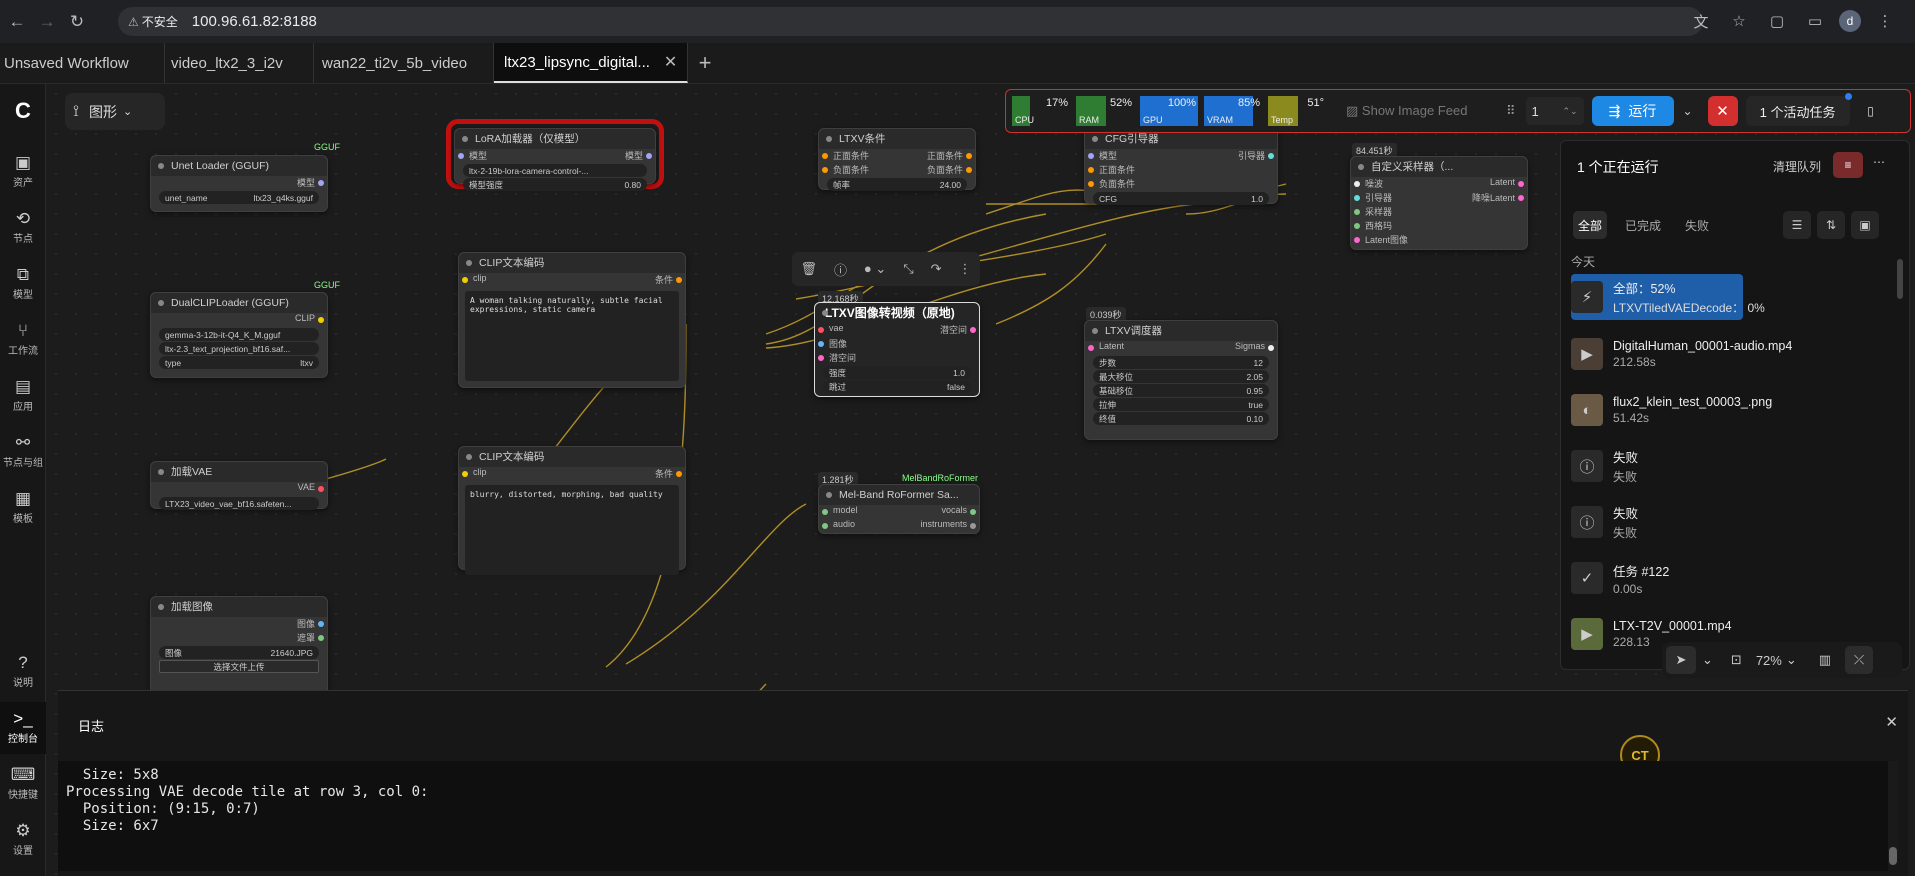  I want to click on image-widget: 图像 21640.JPG, so click(239, 652).